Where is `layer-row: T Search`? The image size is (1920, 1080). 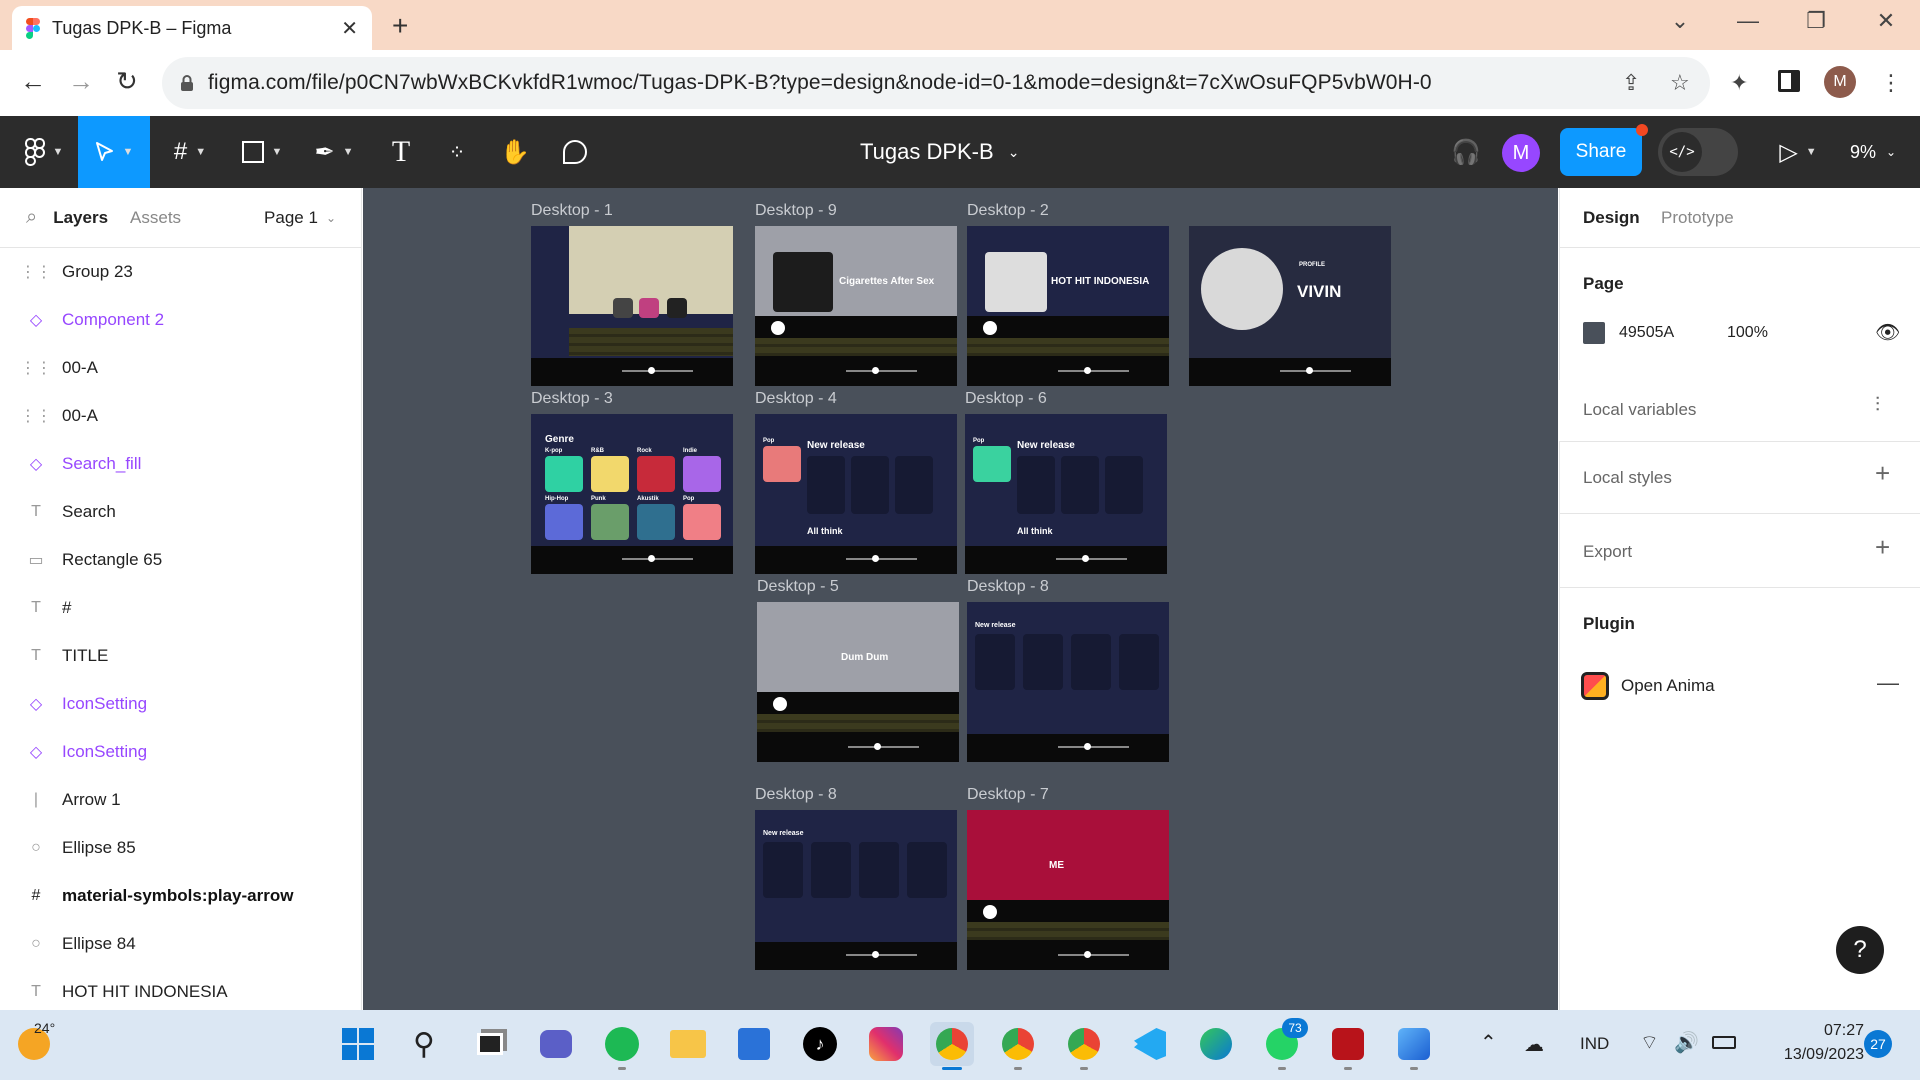
layer-row: T Search is located at coordinates (181, 512).